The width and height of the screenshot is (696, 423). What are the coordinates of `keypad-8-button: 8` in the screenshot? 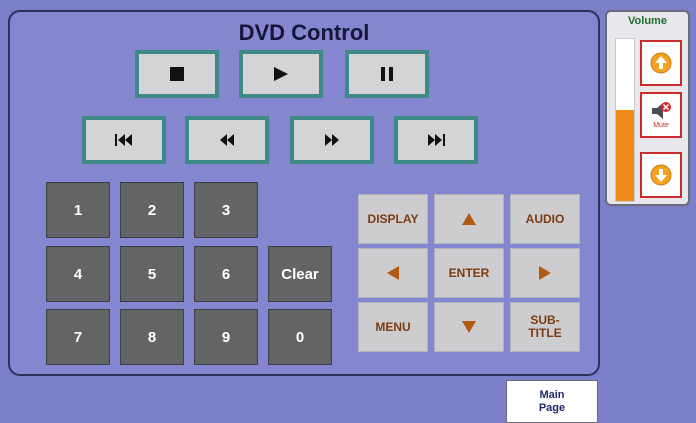 It's located at (152, 337).